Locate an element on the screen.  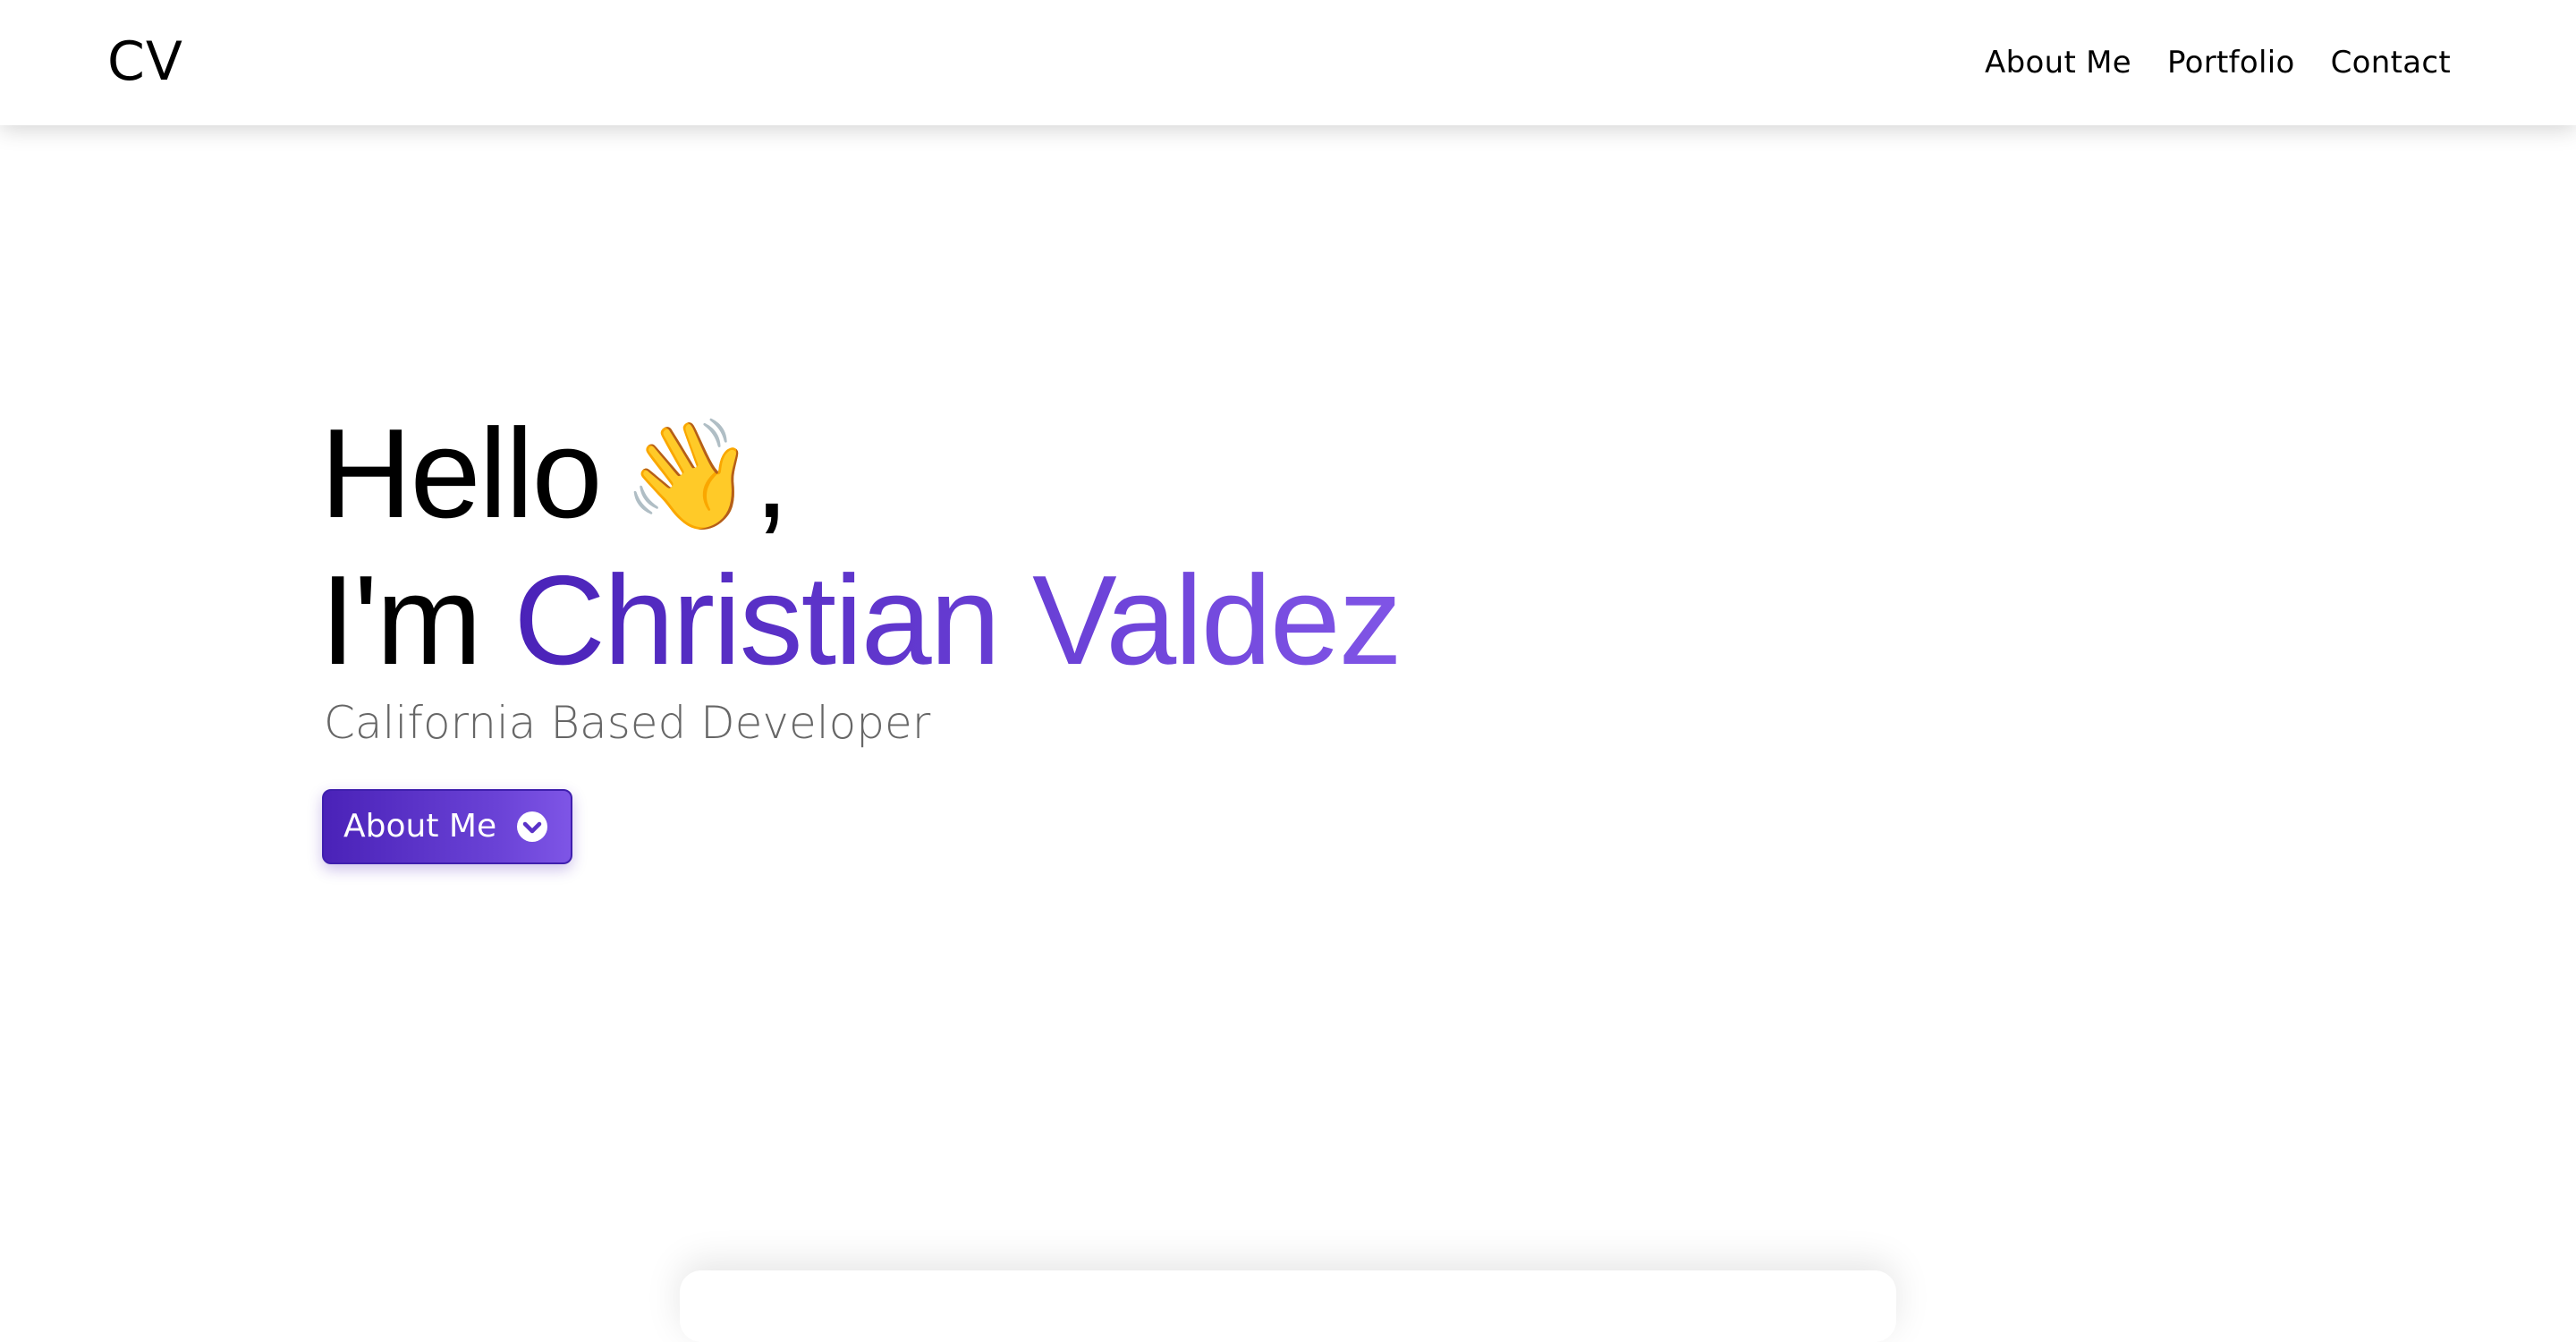
waving-hand-icon: 👋 is located at coordinates (689, 475).